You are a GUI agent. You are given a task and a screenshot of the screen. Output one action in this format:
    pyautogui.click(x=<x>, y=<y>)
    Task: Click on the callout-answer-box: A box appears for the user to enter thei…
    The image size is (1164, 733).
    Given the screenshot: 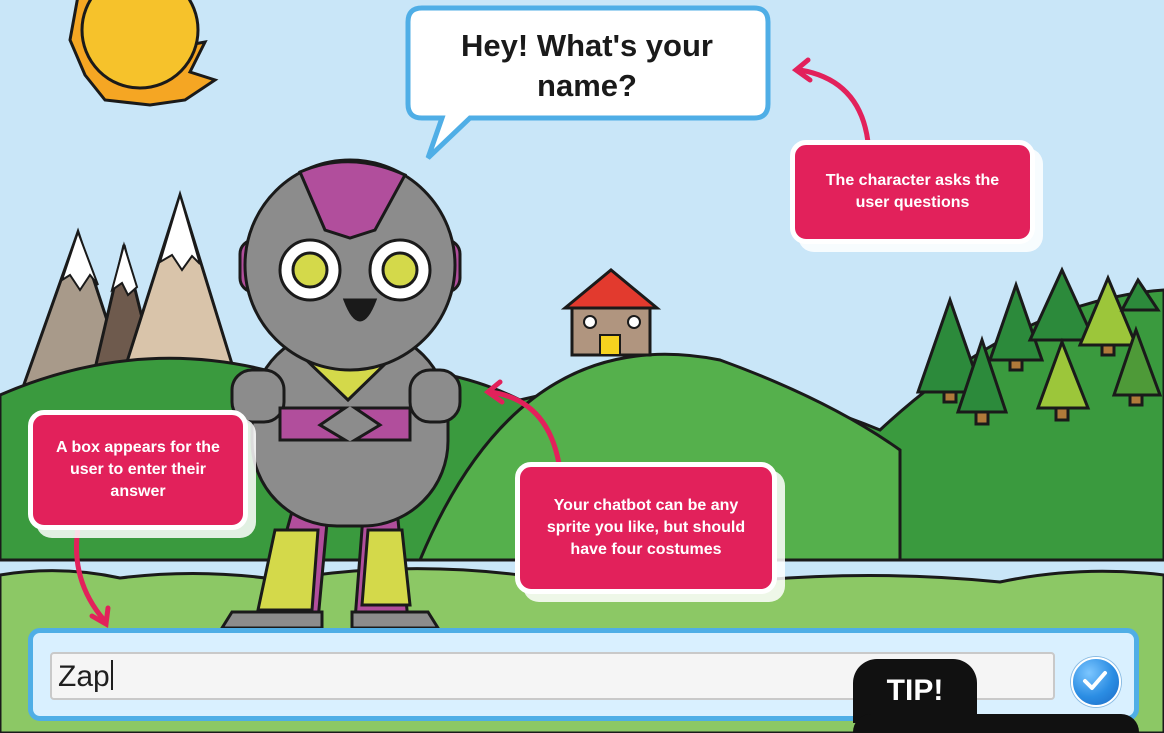 What is the action you would take?
    pyautogui.click(x=138, y=470)
    